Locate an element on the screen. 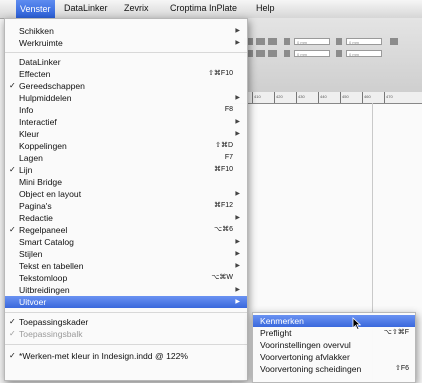 The image size is (422, 383). menu-item-label: Info is located at coordinates (26, 110).